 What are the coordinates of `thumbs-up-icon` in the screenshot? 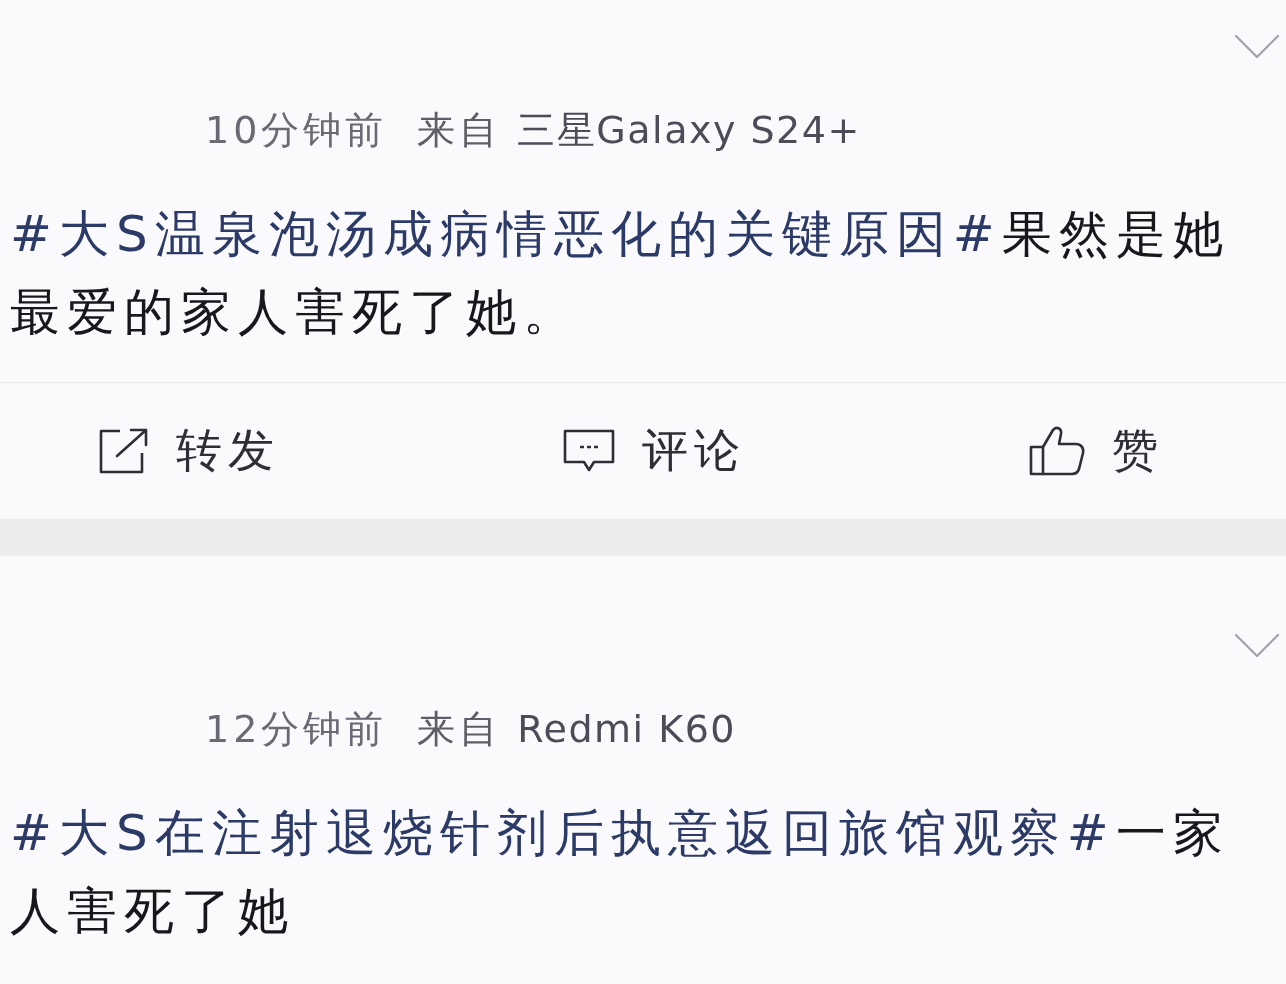 It's located at (1057, 451).